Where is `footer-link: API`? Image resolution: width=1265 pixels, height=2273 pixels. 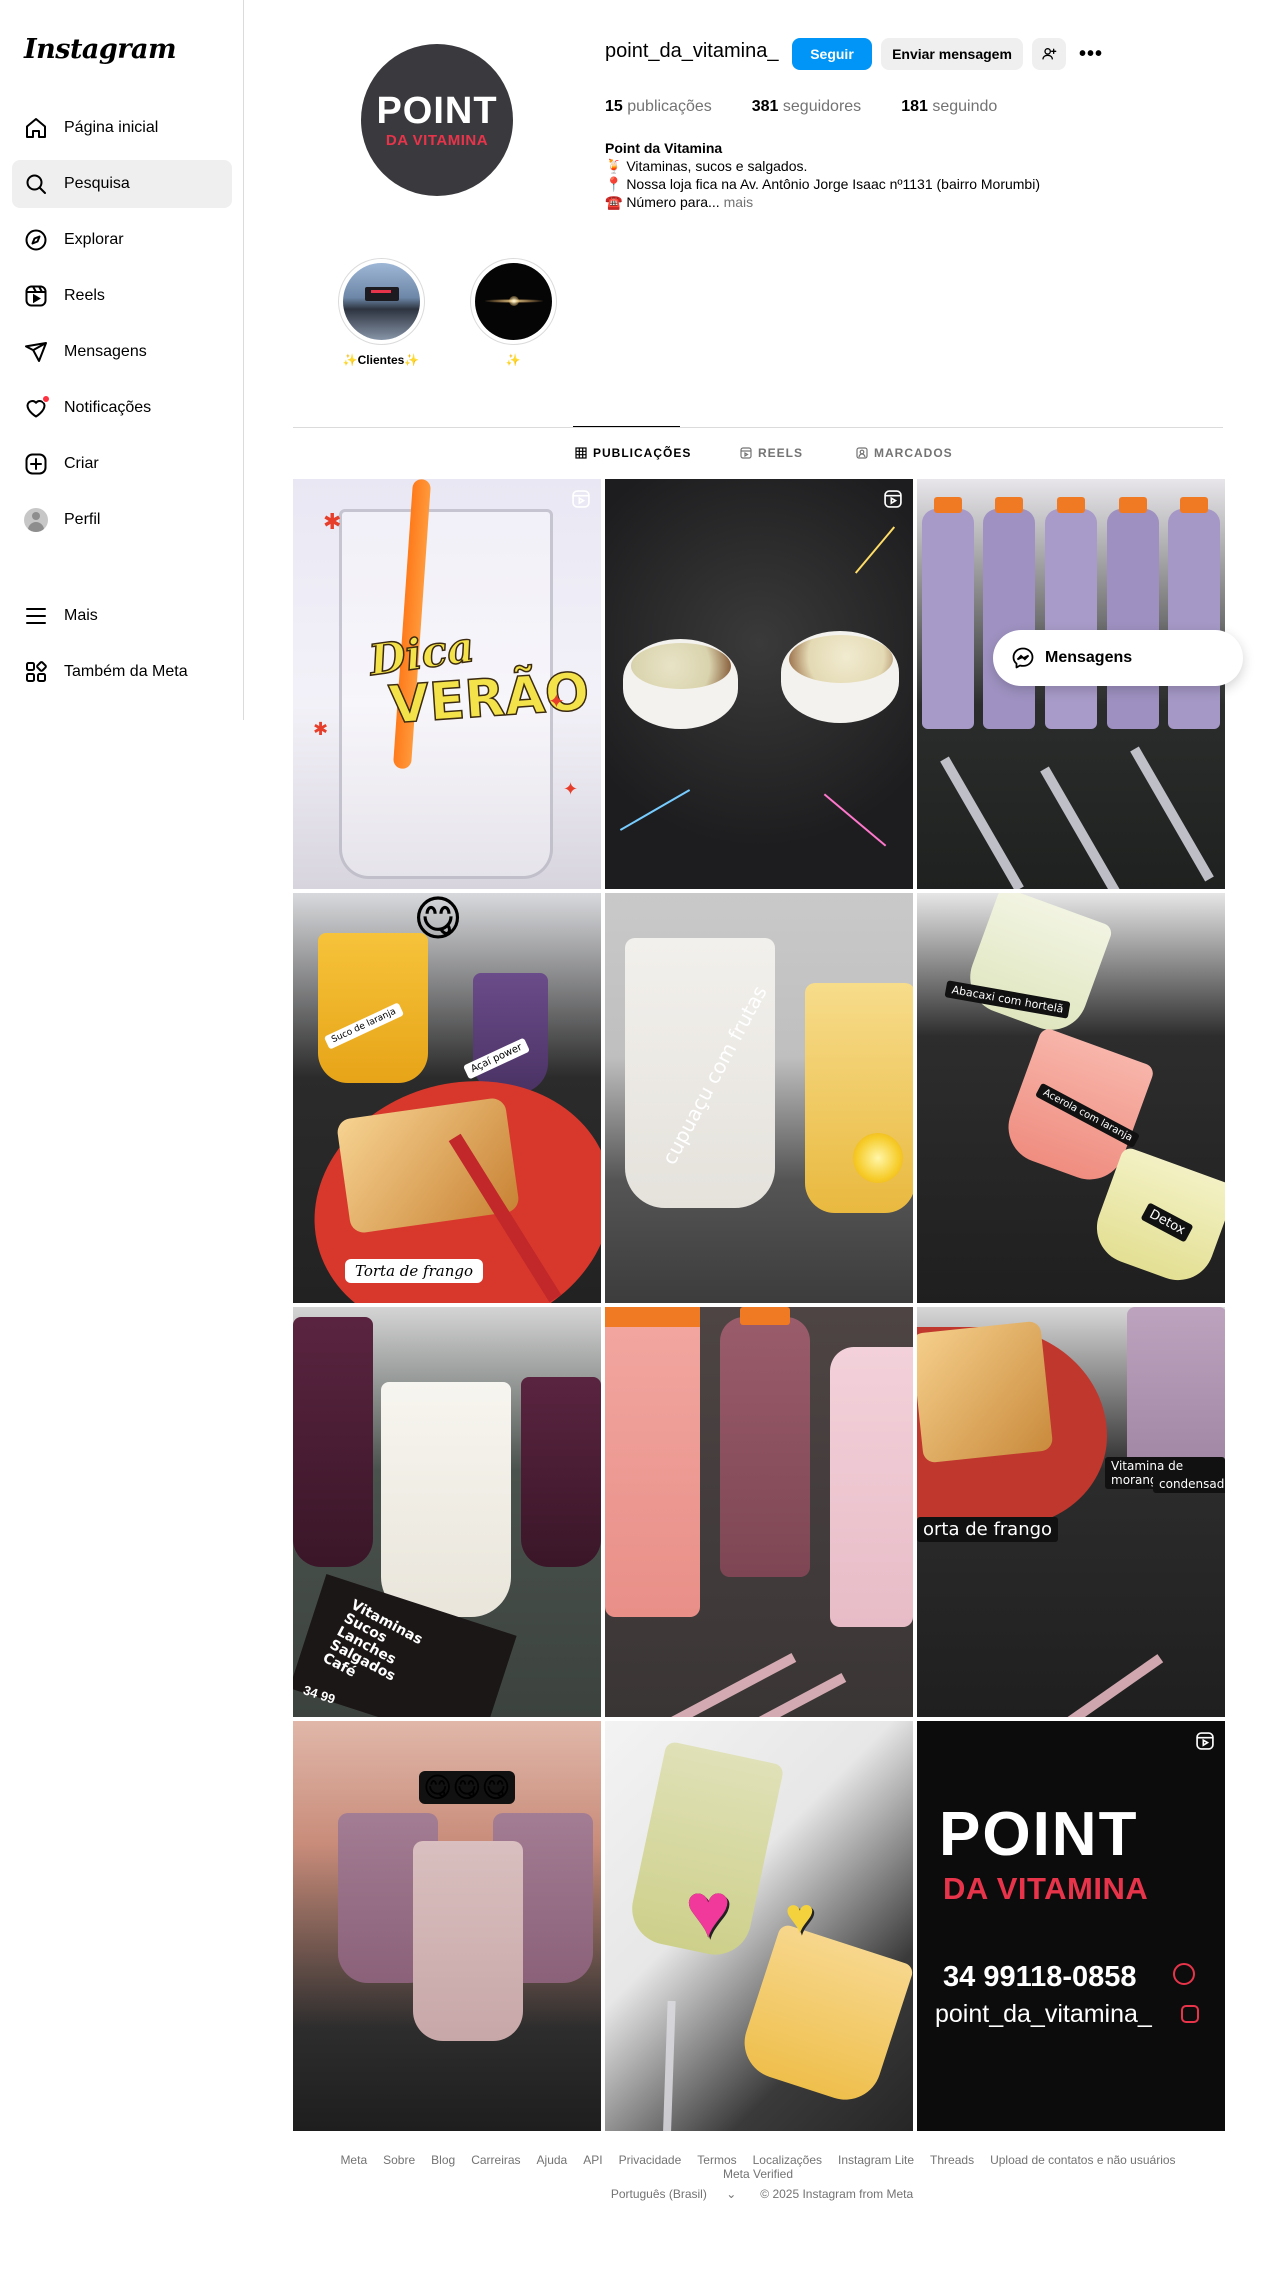
footer-link: API is located at coordinates (592, 2160).